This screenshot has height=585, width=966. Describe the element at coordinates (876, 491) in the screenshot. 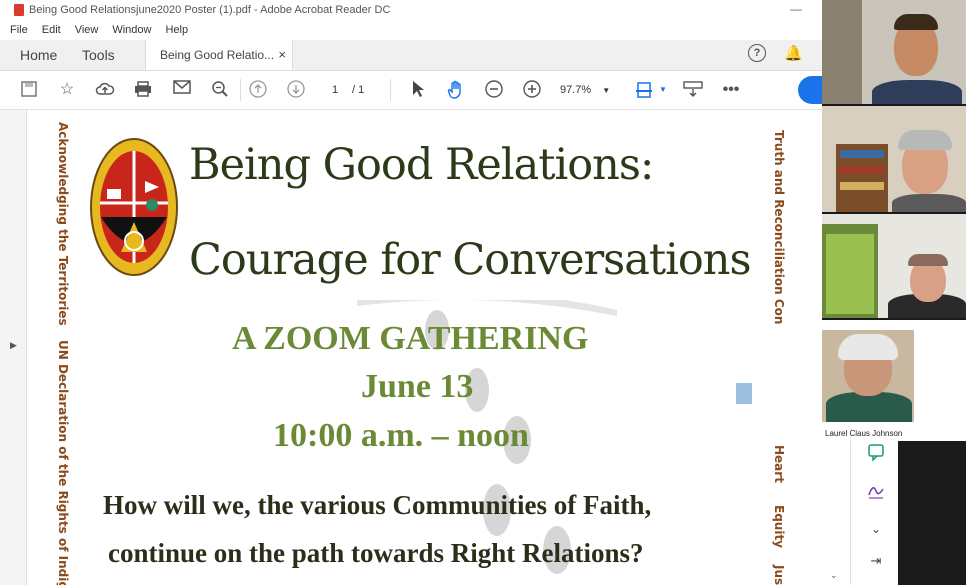

I see `fill-sign-icon` at that location.